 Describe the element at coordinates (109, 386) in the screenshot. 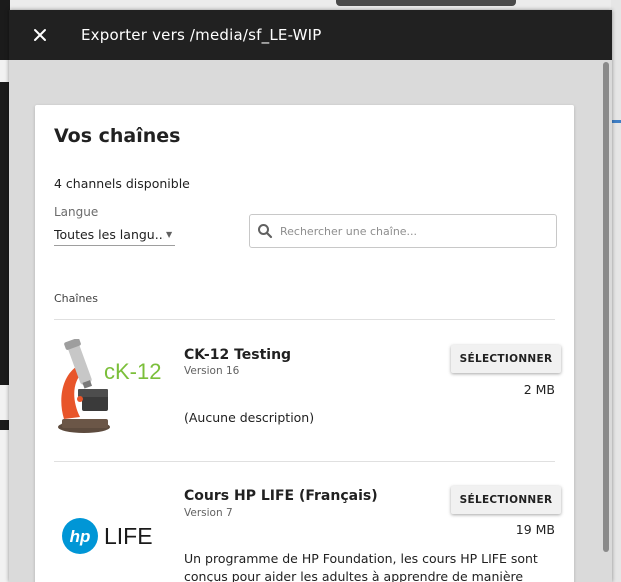

I see `ck12-logo: cK-12` at that location.